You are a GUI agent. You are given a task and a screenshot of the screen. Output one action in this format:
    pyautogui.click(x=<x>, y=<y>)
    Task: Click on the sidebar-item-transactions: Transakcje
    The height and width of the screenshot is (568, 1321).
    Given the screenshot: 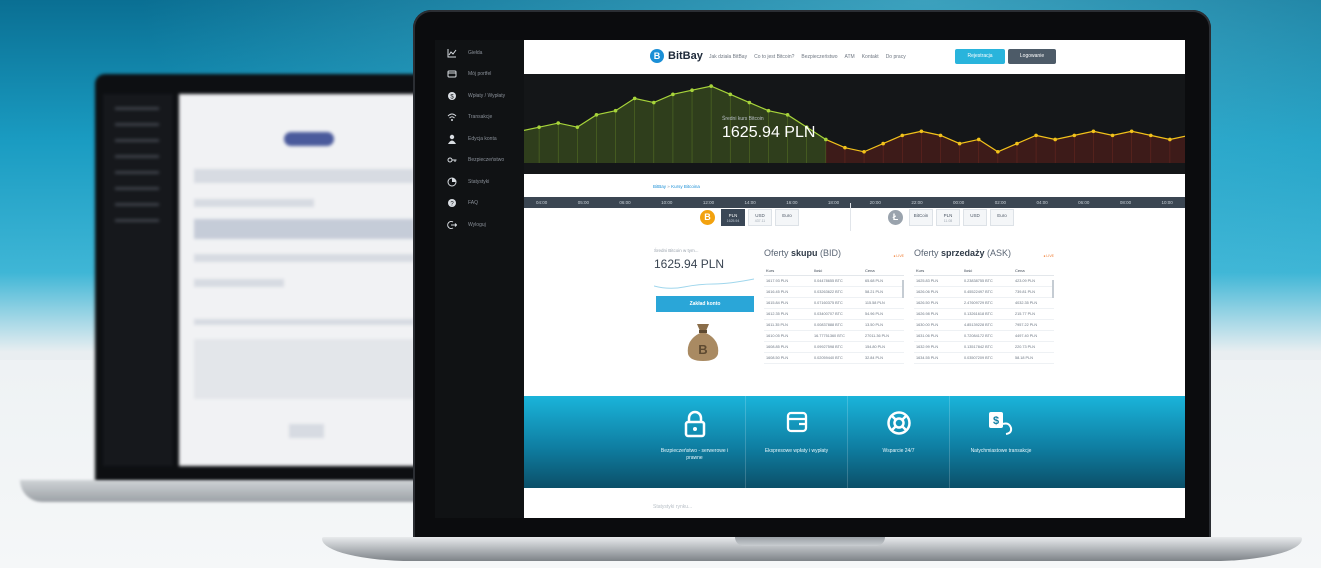 What is the action you would take?
    pyautogui.click(x=479, y=118)
    